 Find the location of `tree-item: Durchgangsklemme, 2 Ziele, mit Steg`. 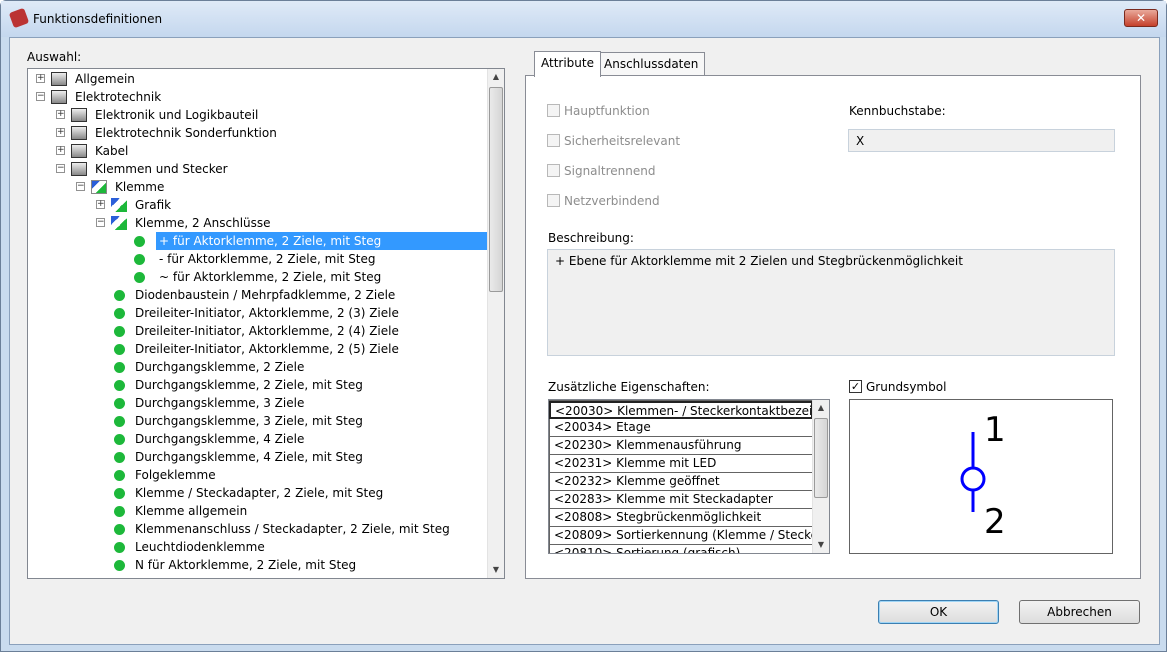

tree-item: Durchgangsklemme, 2 Ziele, mit Steg is located at coordinates (258, 385).